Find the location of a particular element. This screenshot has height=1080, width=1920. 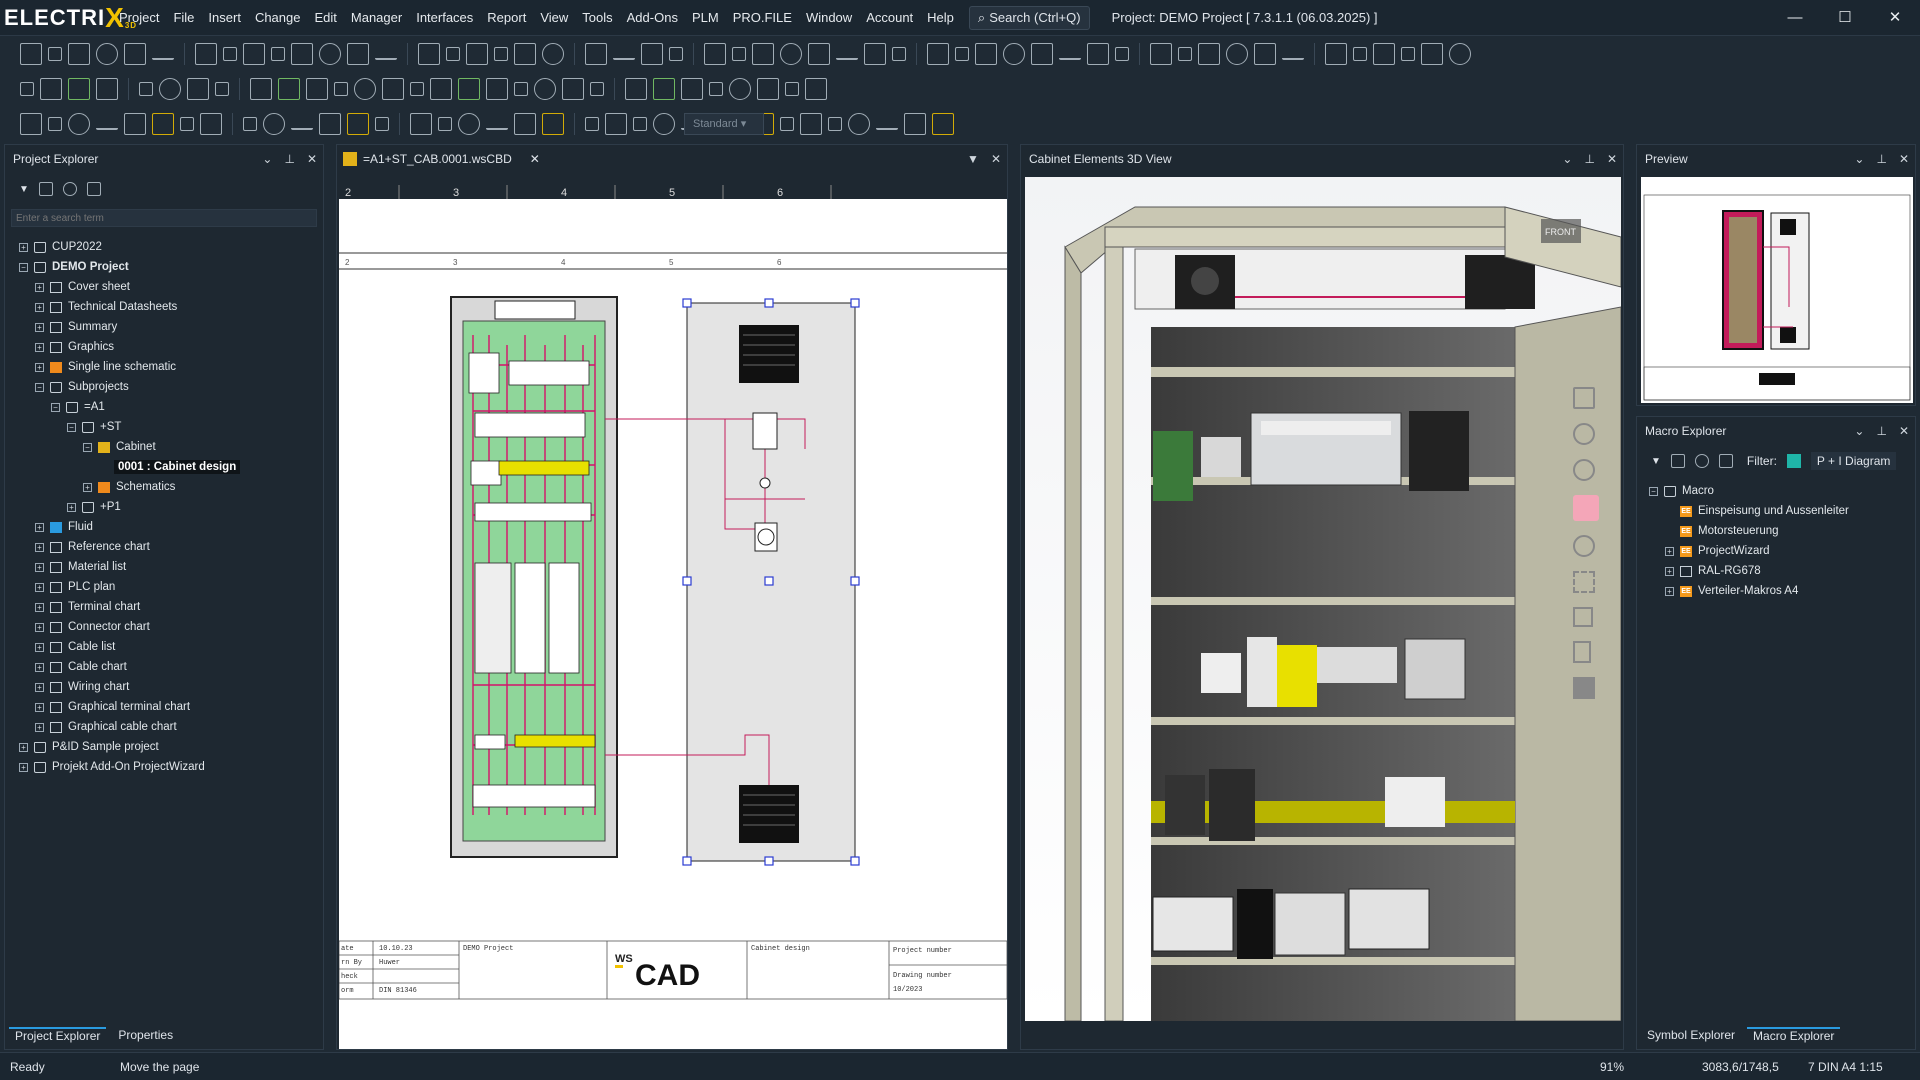

tb1-tool-30-icon is located at coordinates (847, 54).